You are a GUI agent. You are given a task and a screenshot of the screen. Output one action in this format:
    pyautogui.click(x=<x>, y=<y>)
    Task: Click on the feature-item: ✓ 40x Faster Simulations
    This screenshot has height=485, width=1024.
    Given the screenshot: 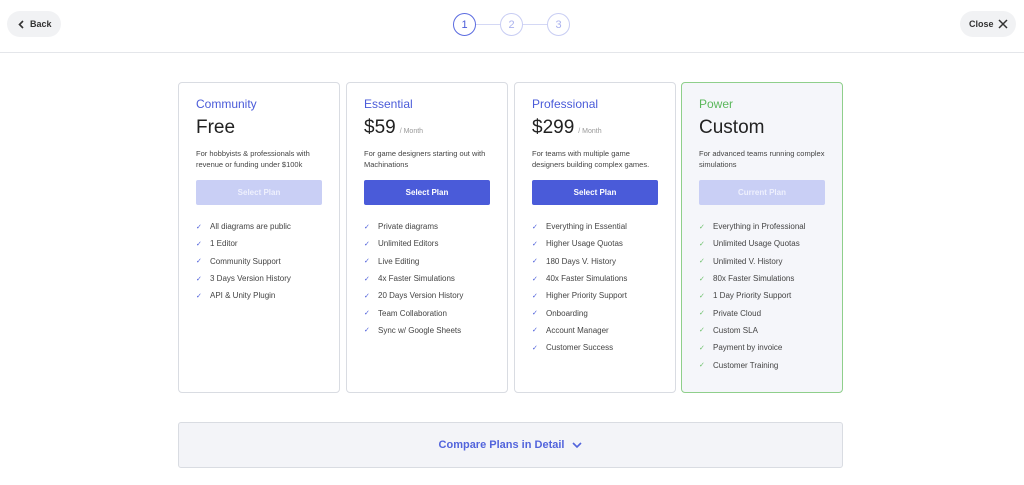 What is the action you would take?
    pyautogui.click(x=595, y=278)
    